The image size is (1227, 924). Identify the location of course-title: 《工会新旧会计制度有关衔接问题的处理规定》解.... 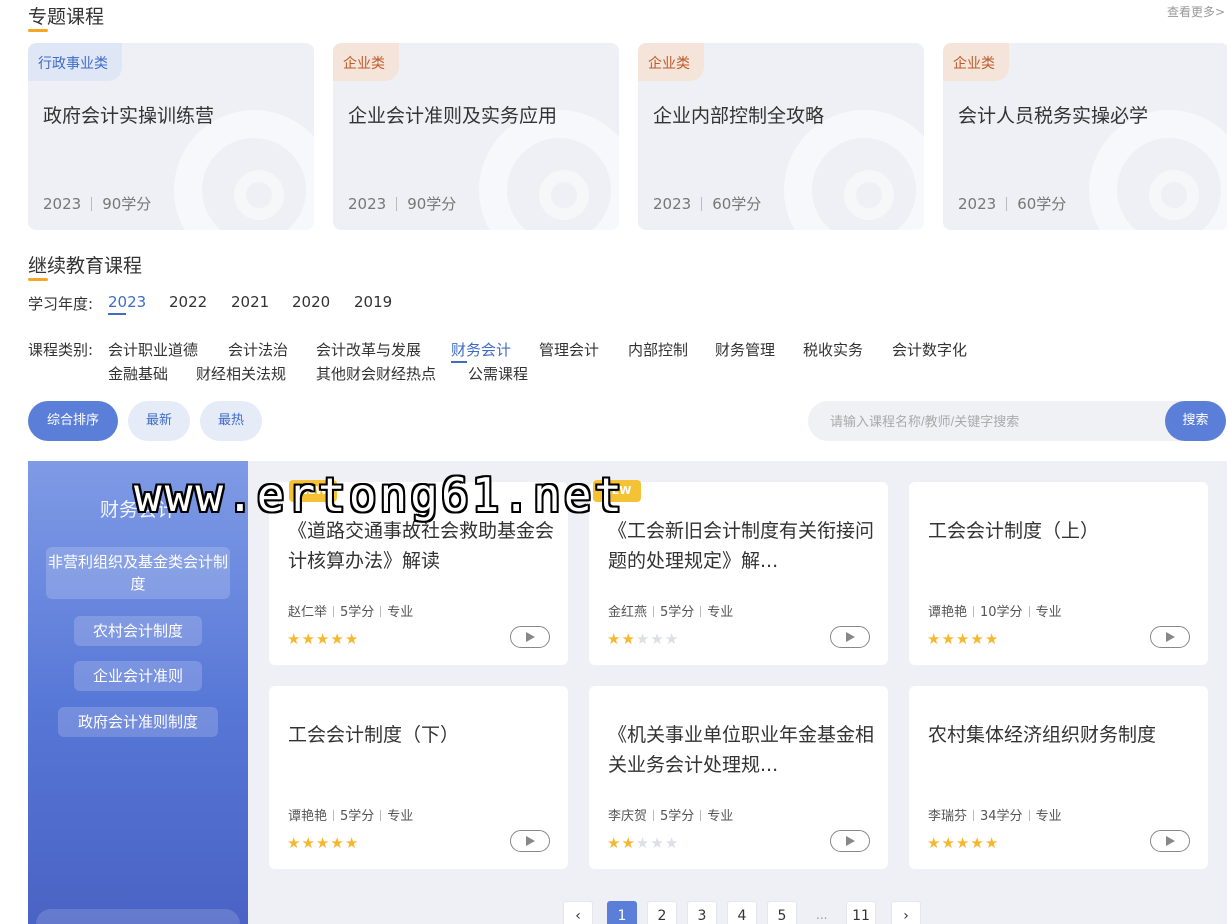
(741, 546).